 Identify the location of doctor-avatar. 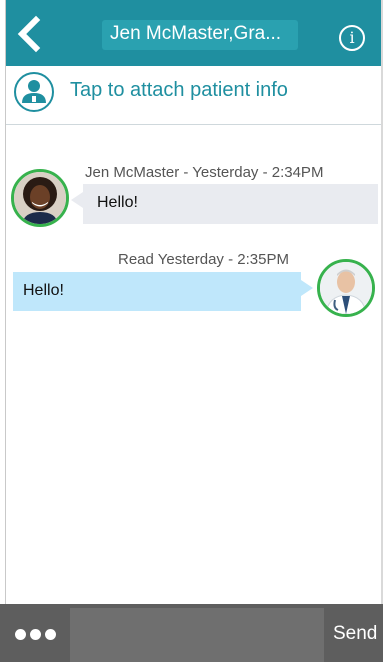
(346, 288).